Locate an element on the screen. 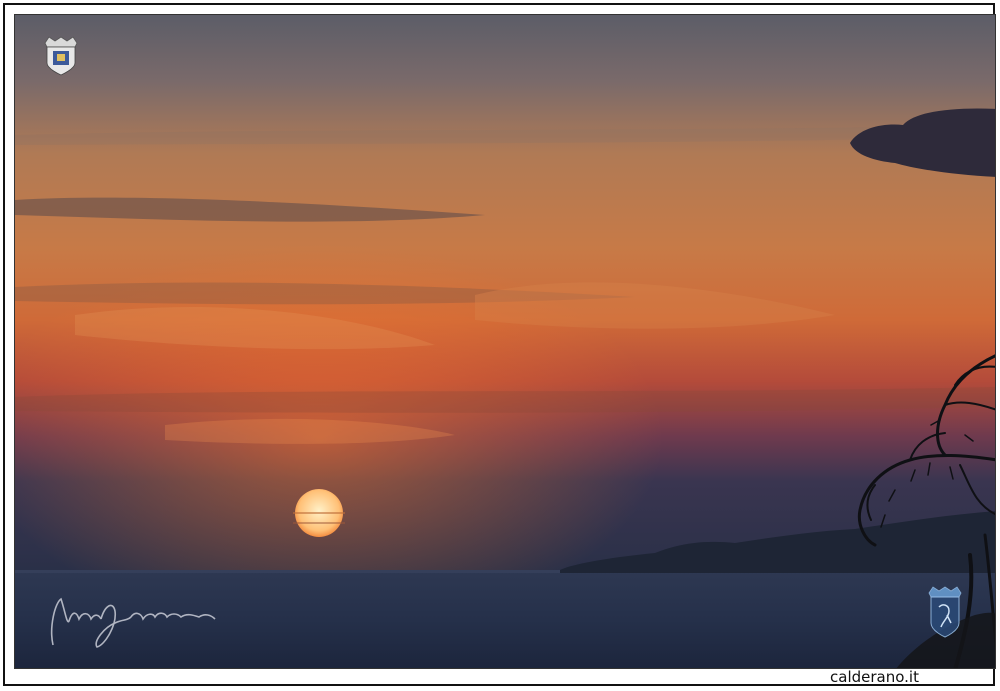  crest-icon is located at coordinates (945, 612).